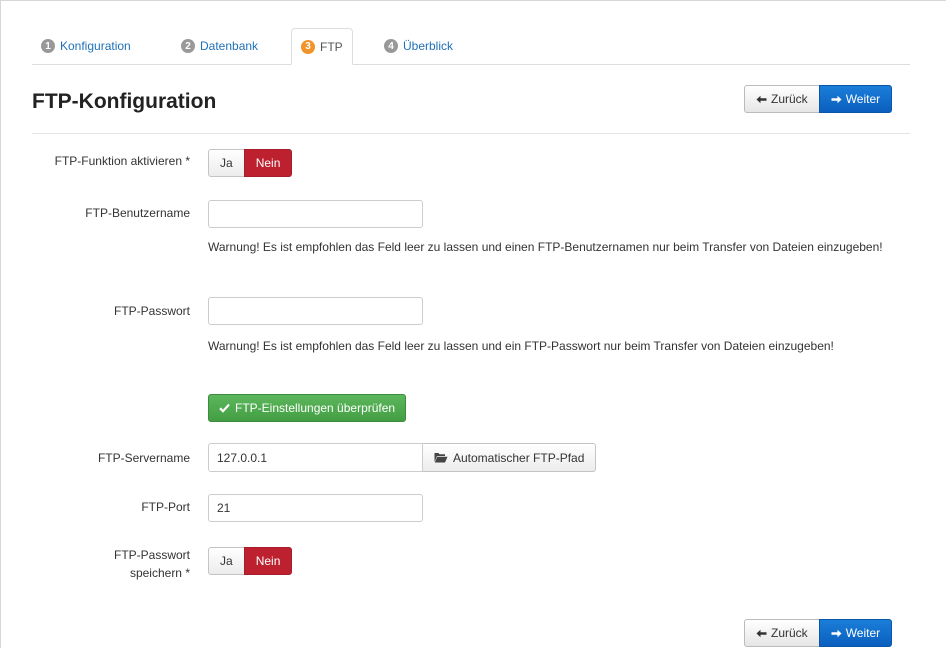  Describe the element at coordinates (789, 99) in the screenshot. I see `back-button-label: Zurück` at that location.